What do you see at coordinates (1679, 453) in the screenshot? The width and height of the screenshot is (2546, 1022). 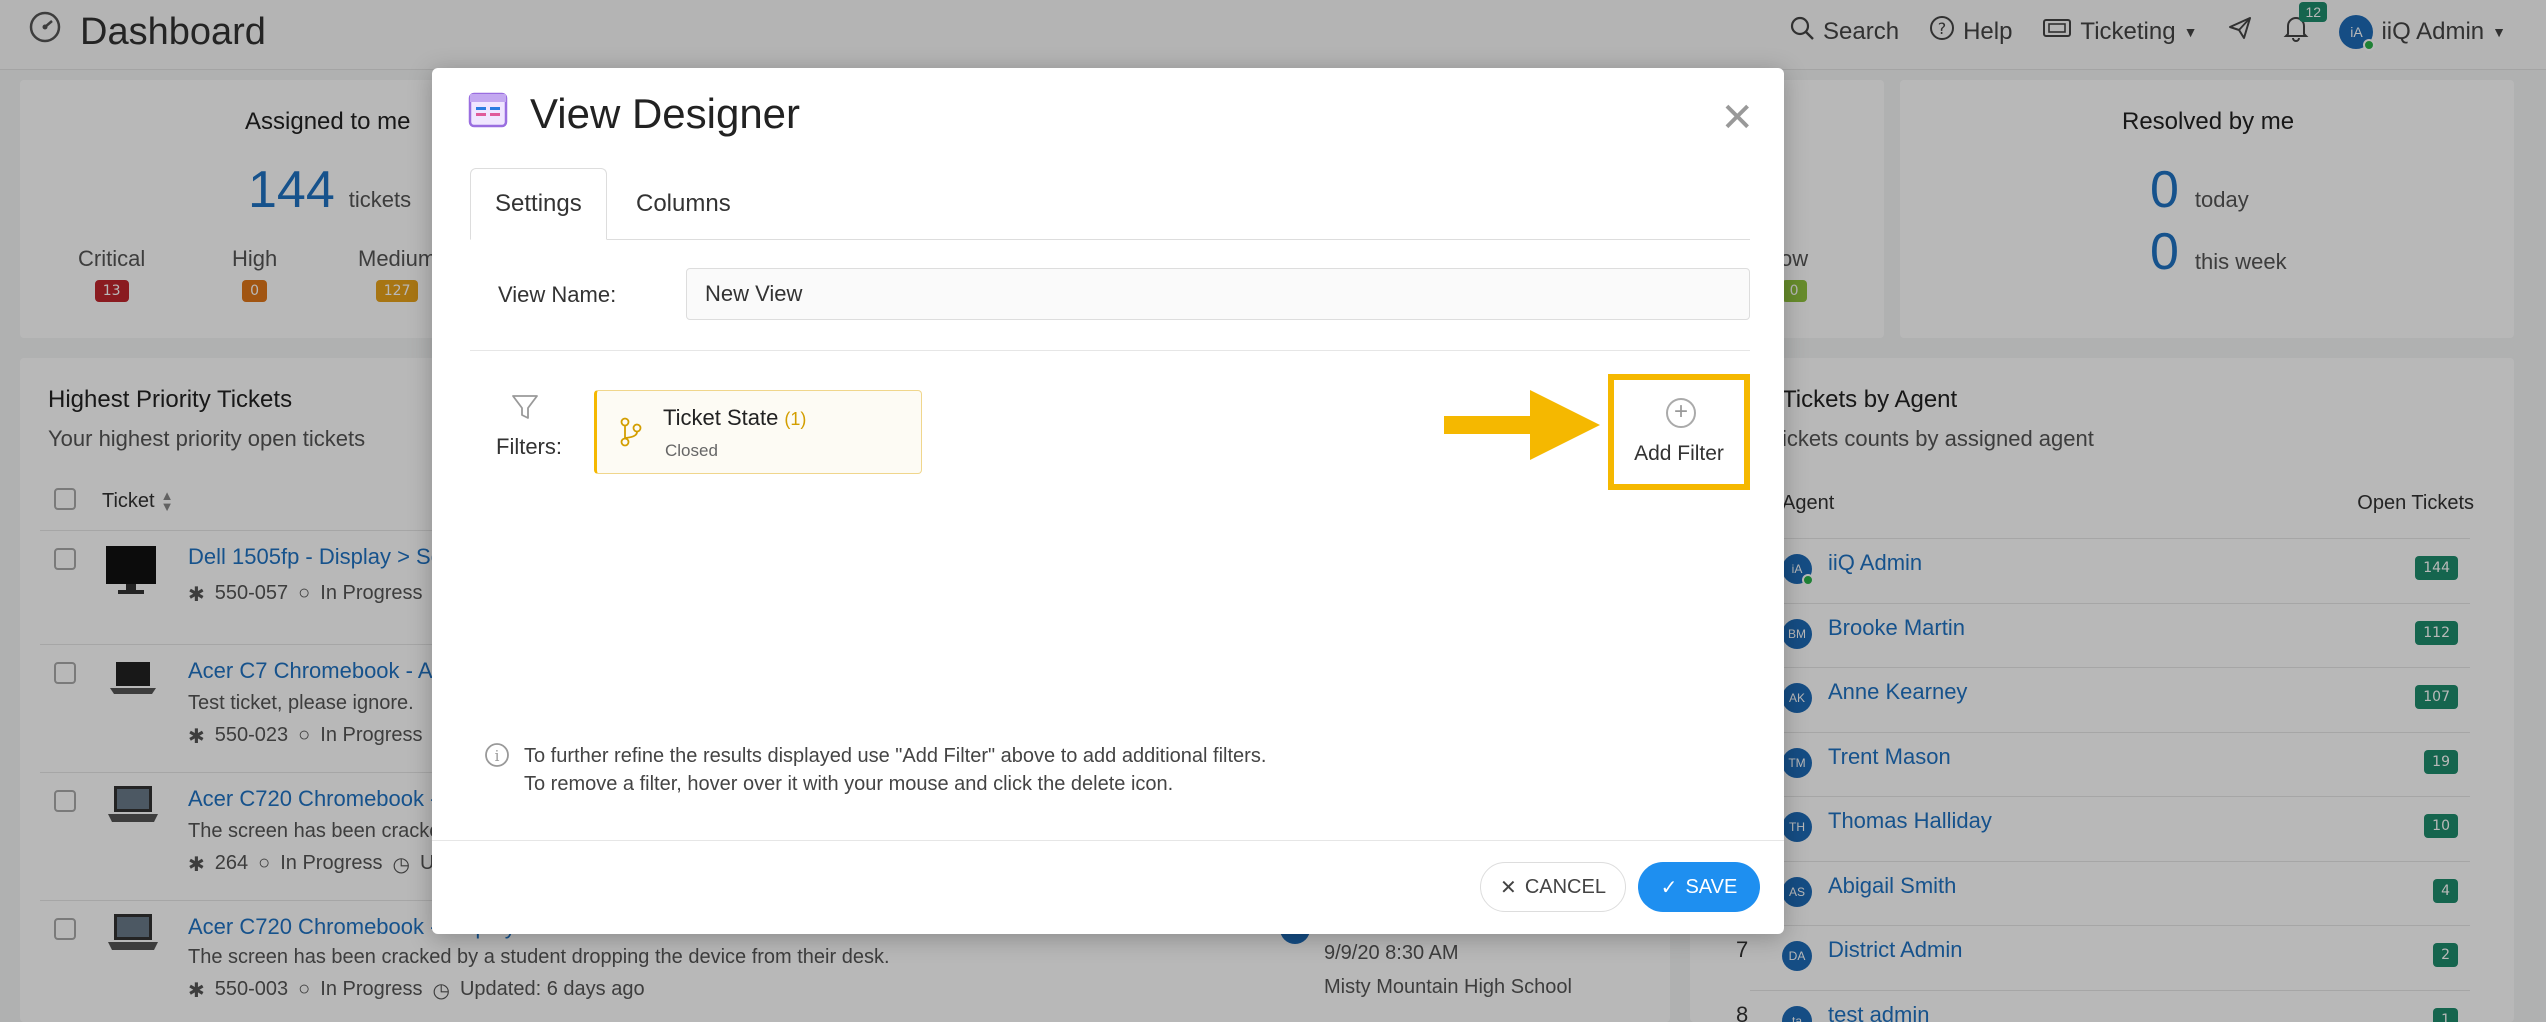 I see `add-filter-label: Add Filter` at bounding box center [1679, 453].